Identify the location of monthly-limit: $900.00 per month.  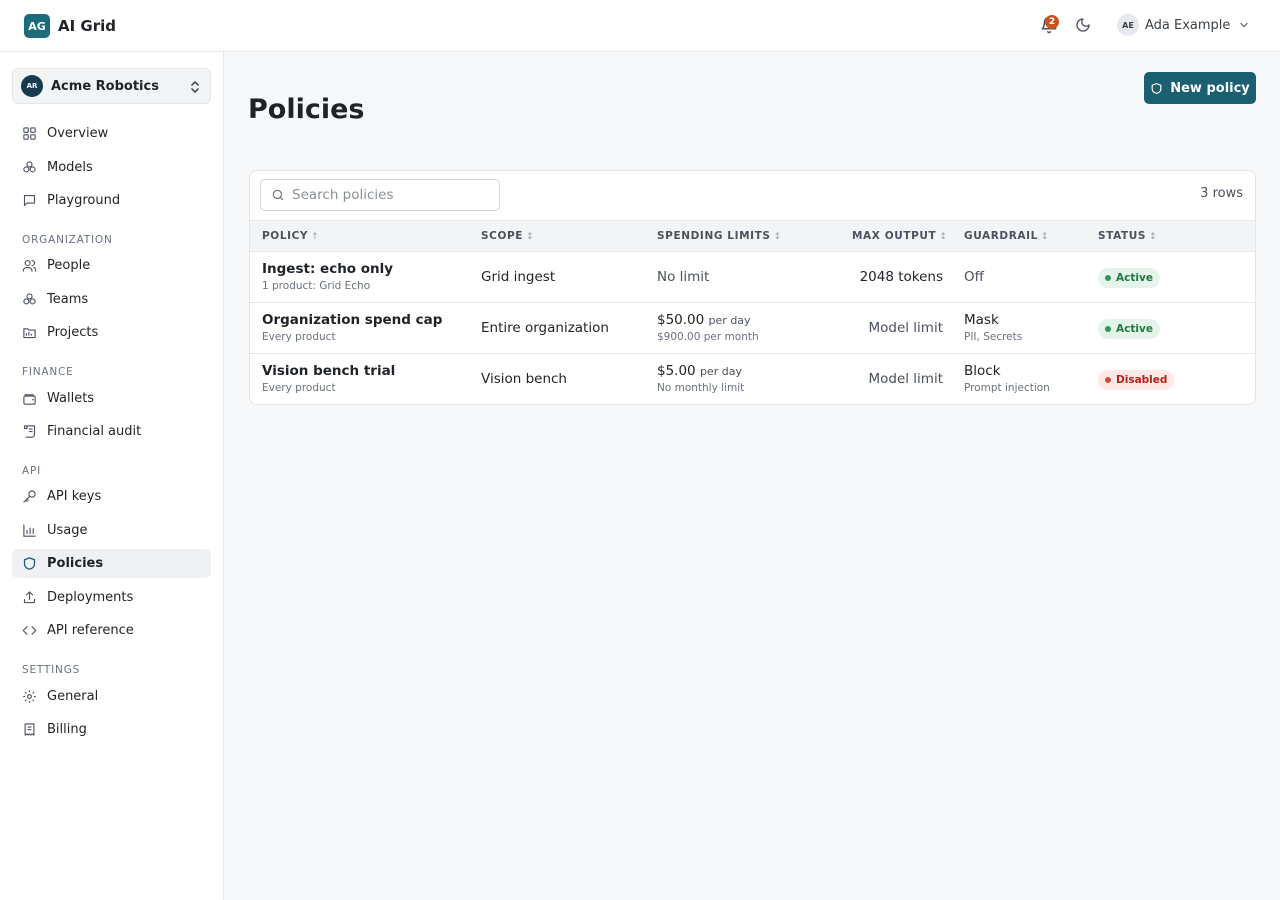
(708, 337).